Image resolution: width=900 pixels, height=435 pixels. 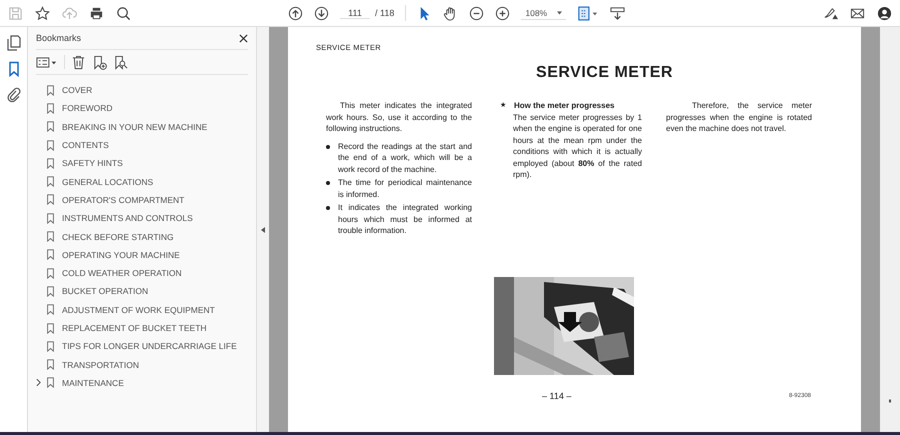 What do you see at coordinates (577, 146) in the screenshot?
I see `paragraph: The service meter progresses by 1 when the engine is operated for one hours at the mean rpm under the conditions with which it is actually employed (about 80% of the rated rpm).` at bounding box center [577, 146].